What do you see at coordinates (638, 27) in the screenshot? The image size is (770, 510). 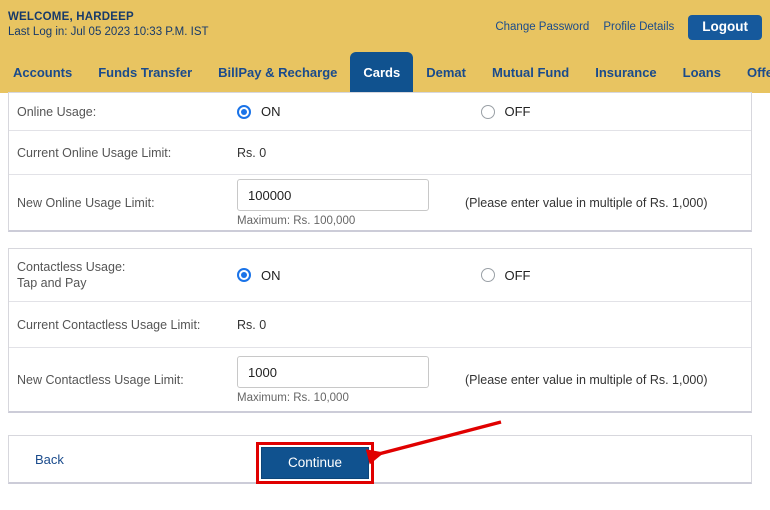 I see `profile-details-link: Profile Details` at bounding box center [638, 27].